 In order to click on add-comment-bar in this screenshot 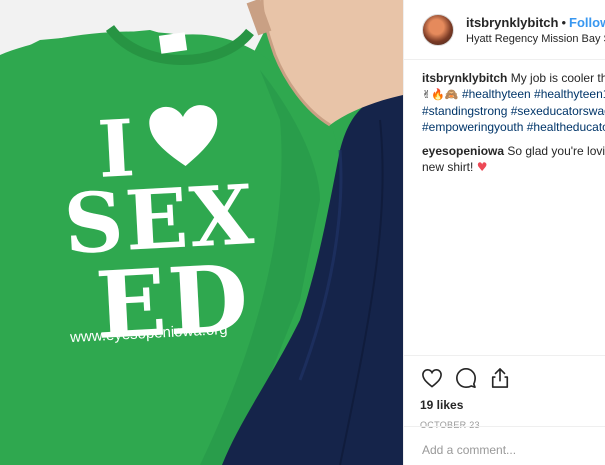, I will do `click(504, 445)`.